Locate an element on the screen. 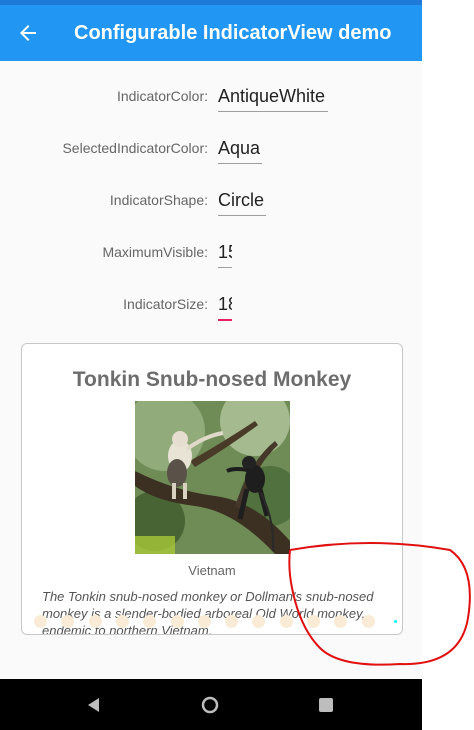 The image size is (474, 730). indicator-size-input: 18 is located at coordinates (225, 305).